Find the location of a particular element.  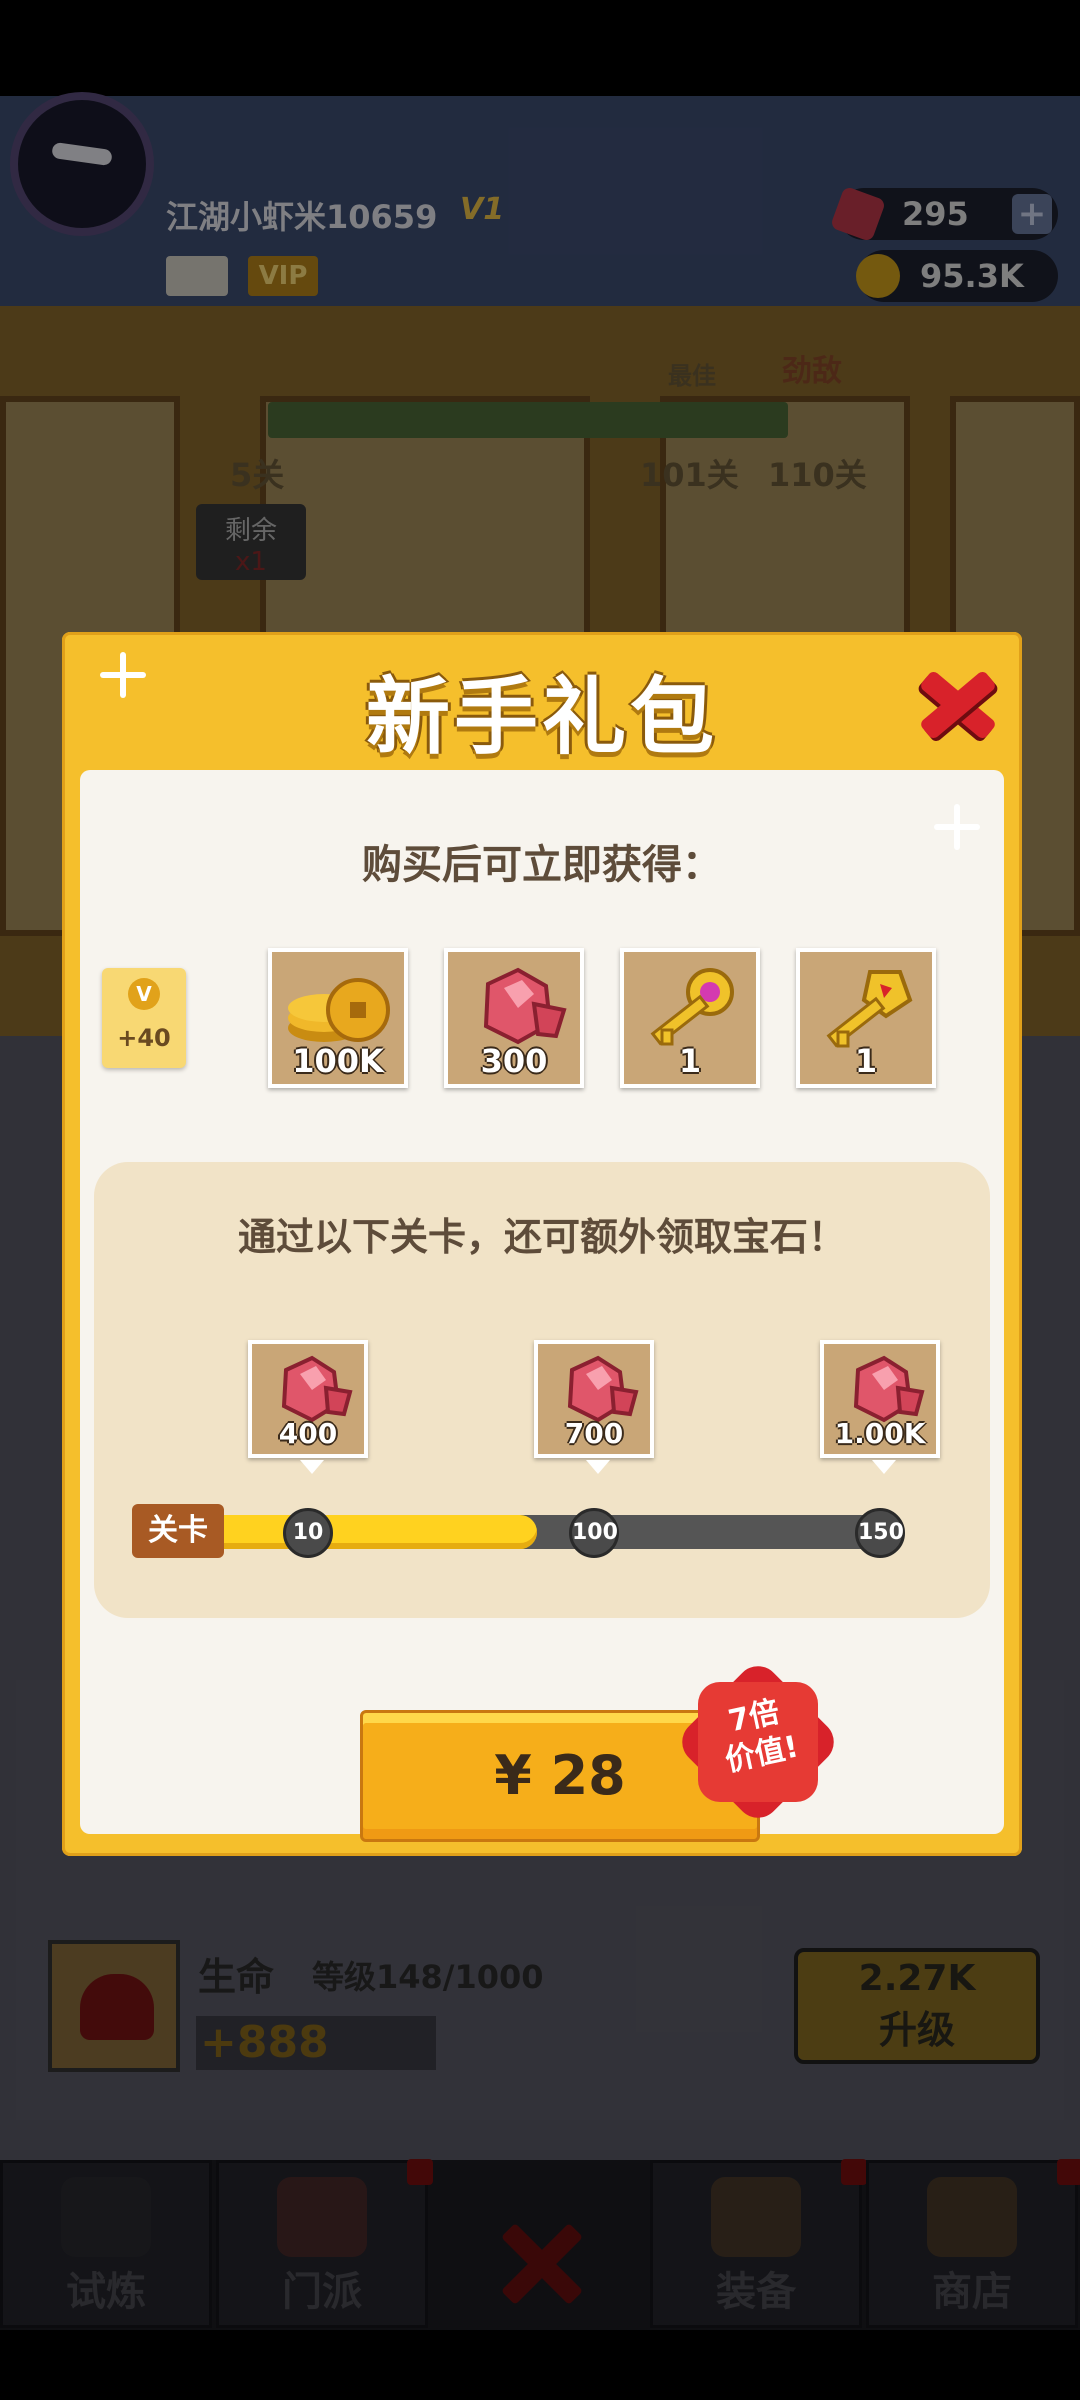

reward-gold: 100K is located at coordinates (338, 1018).